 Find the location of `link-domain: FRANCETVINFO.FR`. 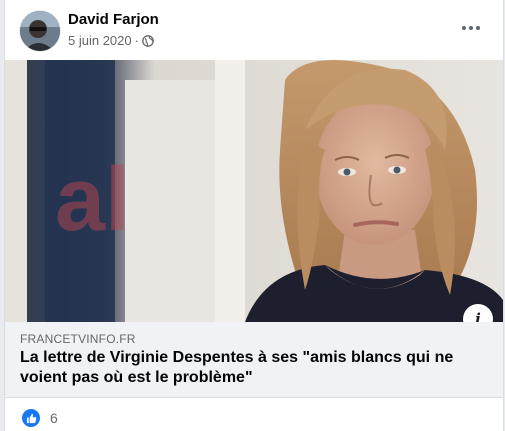

link-domain: FRANCETVINFO.FR is located at coordinates (78, 339).